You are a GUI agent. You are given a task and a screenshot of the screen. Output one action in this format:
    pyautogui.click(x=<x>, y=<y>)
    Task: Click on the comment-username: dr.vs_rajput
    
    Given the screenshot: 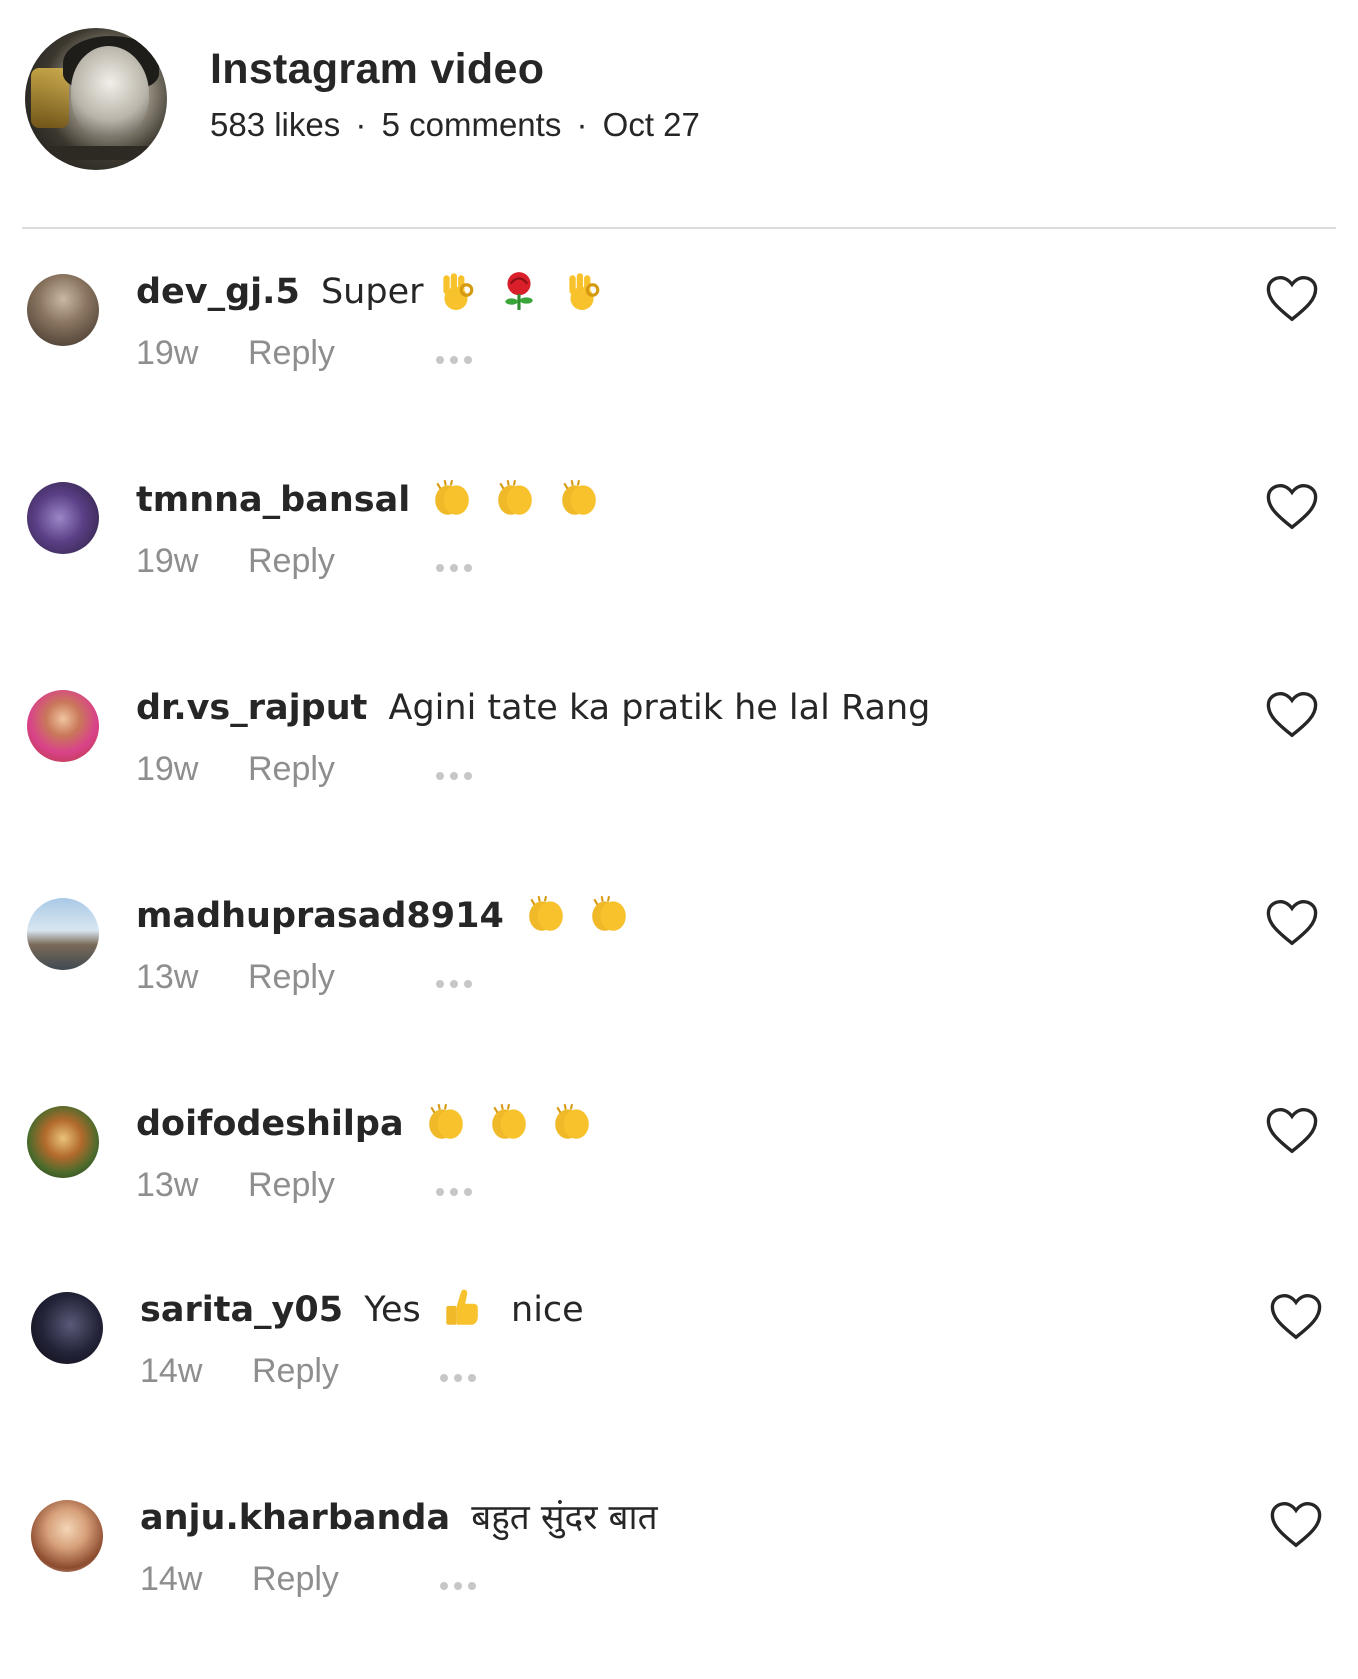 What is the action you would take?
    pyautogui.click(x=251, y=708)
    